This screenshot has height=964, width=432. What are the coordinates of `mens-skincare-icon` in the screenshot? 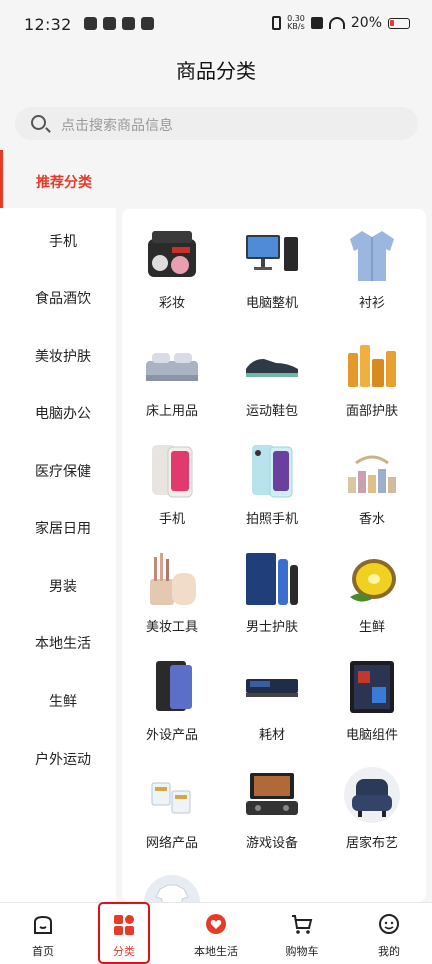 It's located at (272, 579).